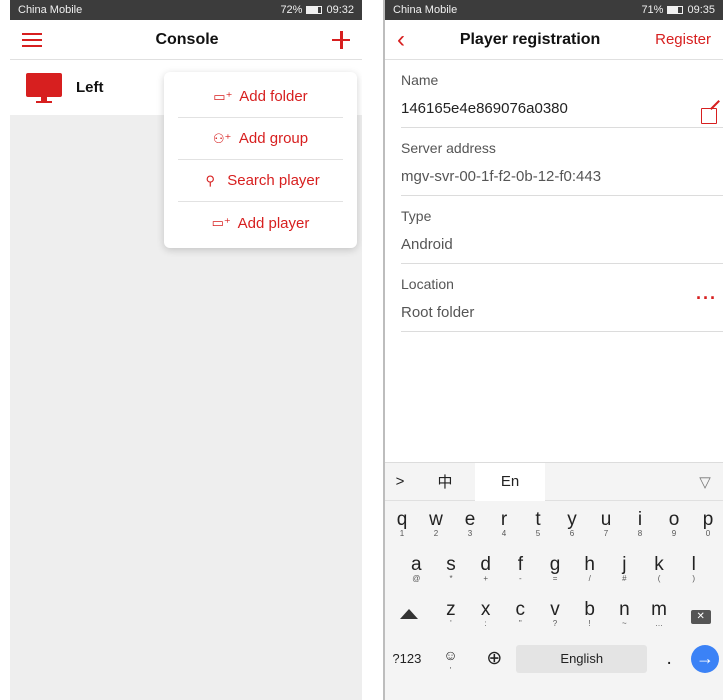 The height and width of the screenshot is (700, 723). I want to click on key-row-2: a @ s * d + f - g = h / j # k(l), so click(554, 568).